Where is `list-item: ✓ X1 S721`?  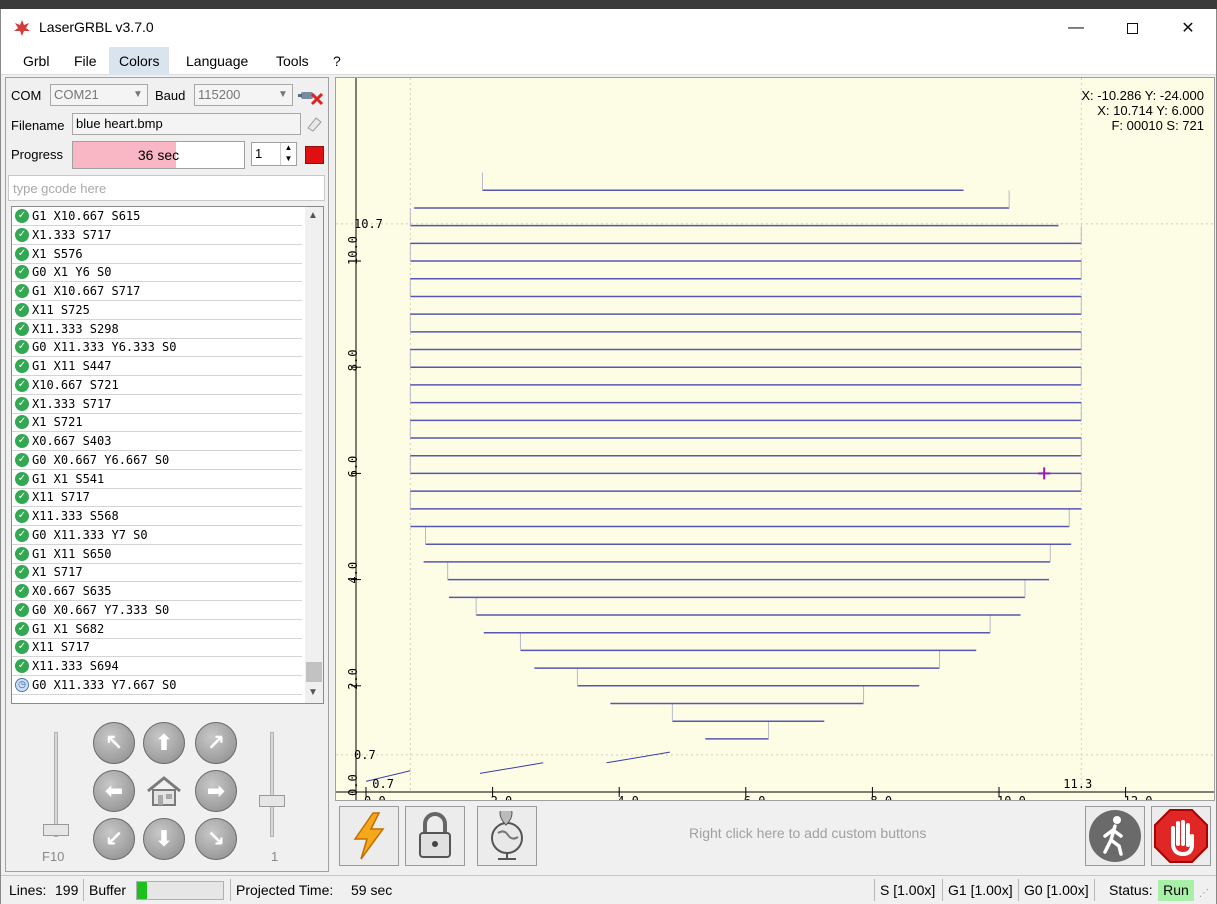 list-item: ✓ X1 S721 is located at coordinates (157, 423).